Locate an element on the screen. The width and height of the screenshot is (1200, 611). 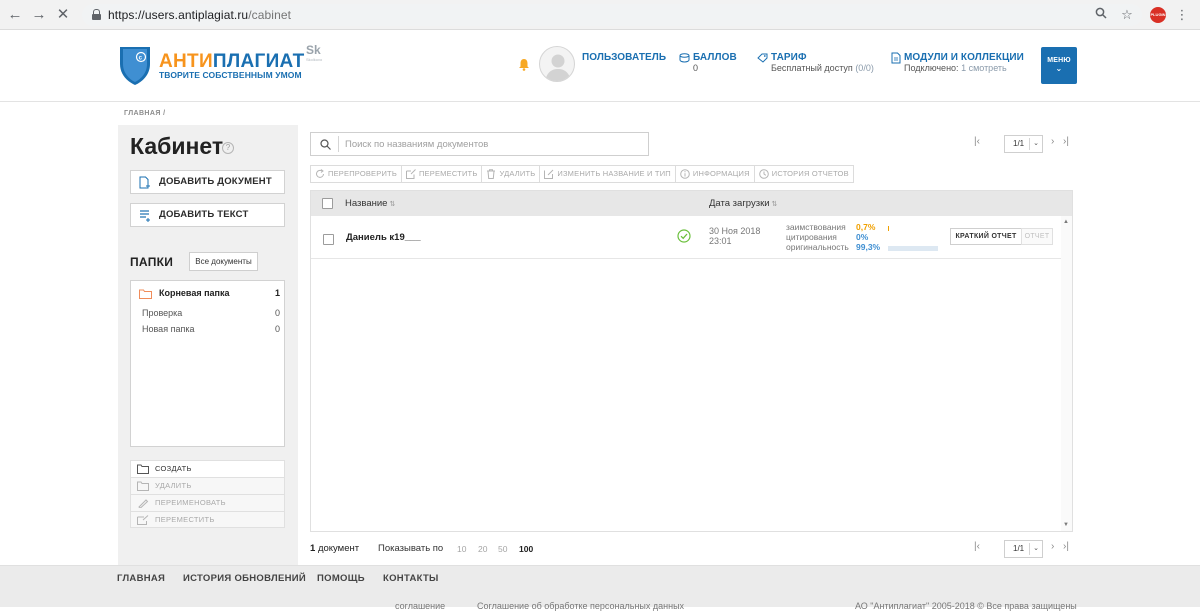
tariff-value: Бесплатный доступ (0/0) is located at coordinates (822, 68).